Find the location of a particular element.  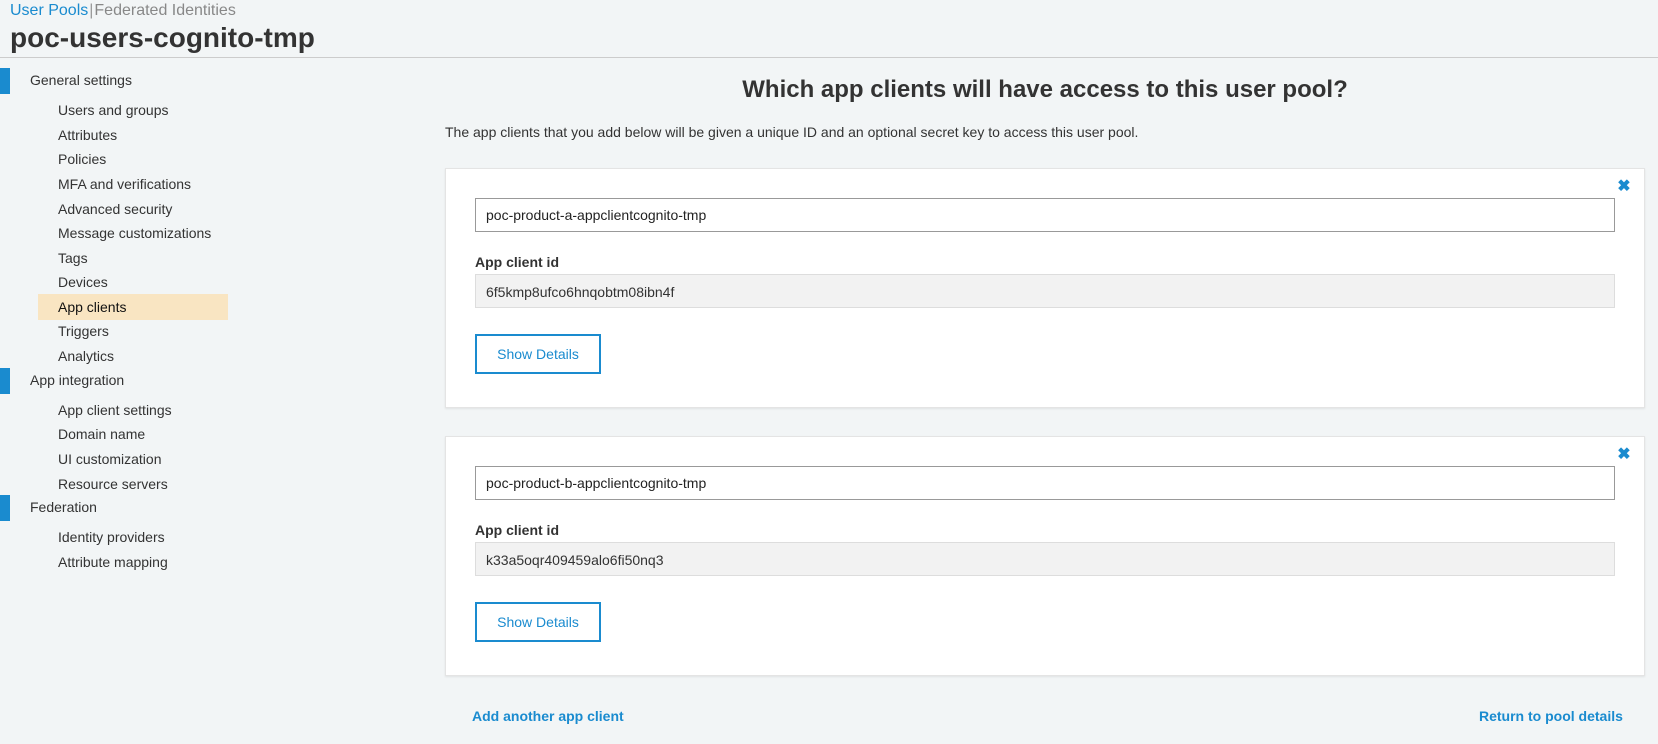

sidebar-item-domain-name: Domain name is located at coordinates (133, 434).